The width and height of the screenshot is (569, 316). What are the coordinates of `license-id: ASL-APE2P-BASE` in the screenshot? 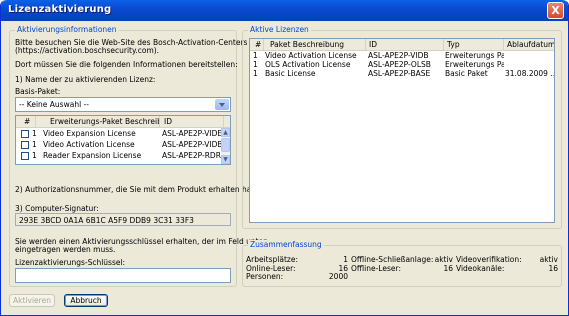 It's located at (399, 73).